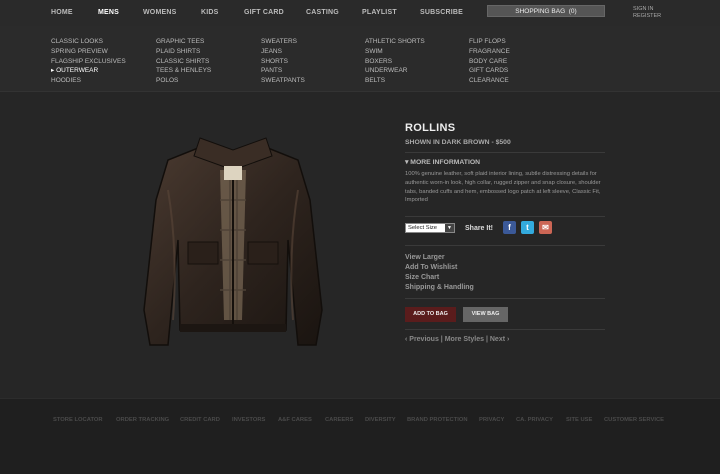  What do you see at coordinates (248, 420) in the screenshot?
I see `footer-link-investors: INVESTORS` at bounding box center [248, 420].